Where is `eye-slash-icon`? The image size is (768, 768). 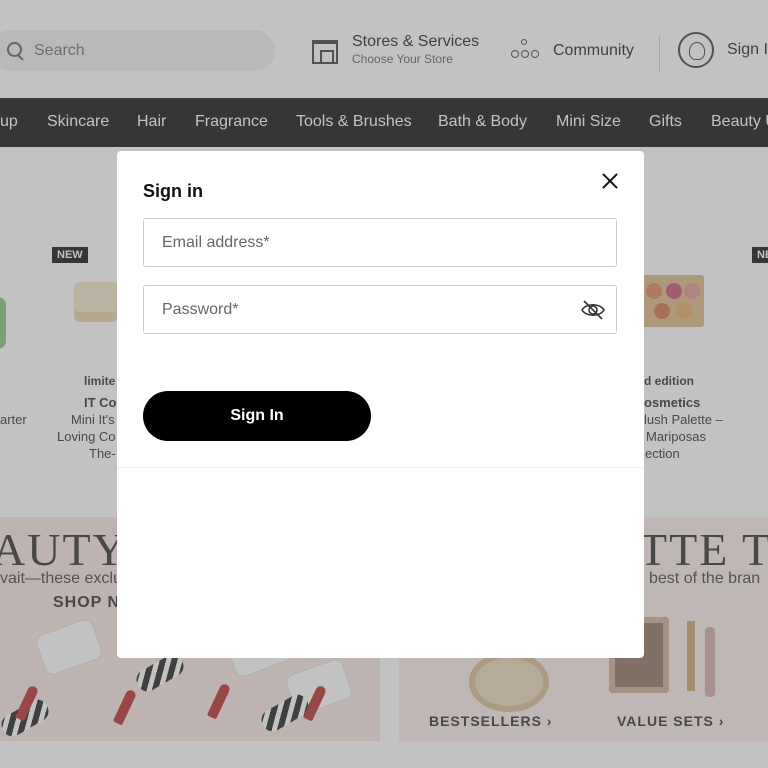
eye-slash-icon is located at coordinates (593, 310).